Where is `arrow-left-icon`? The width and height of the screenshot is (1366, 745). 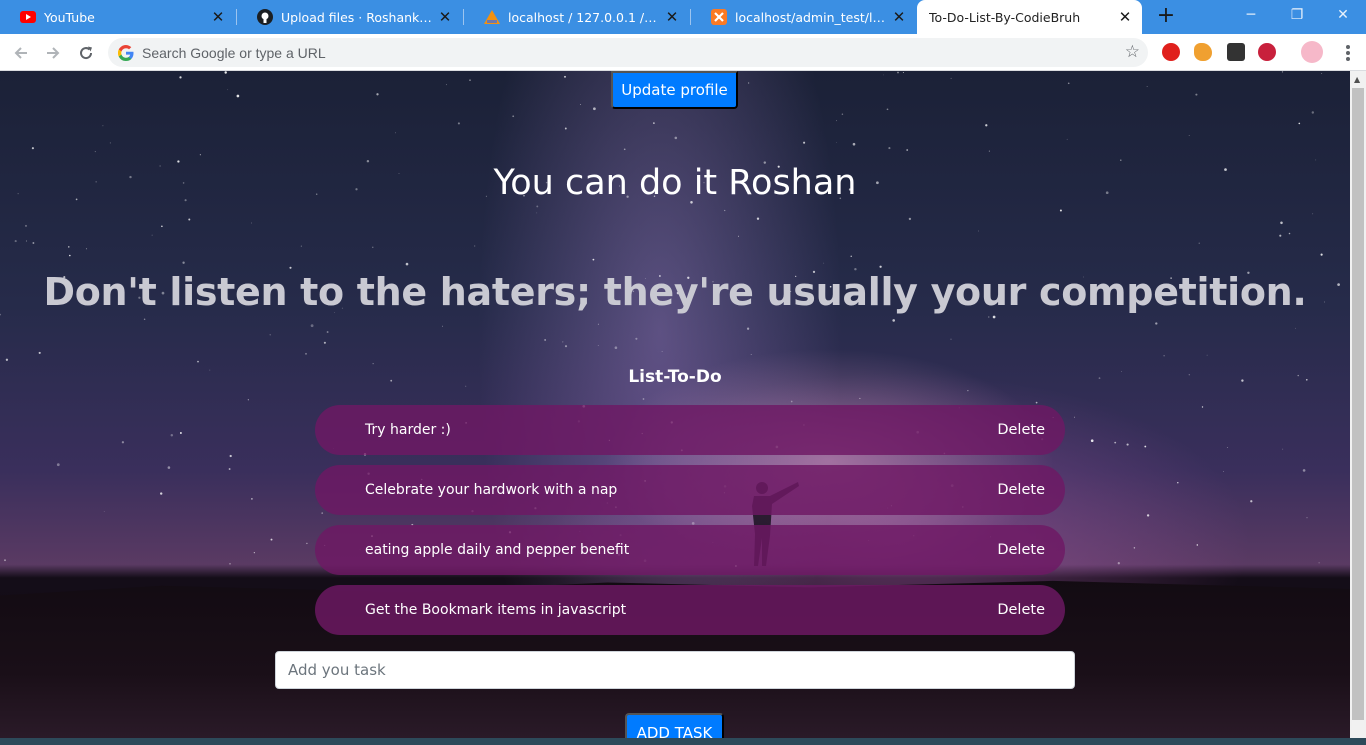
arrow-left-icon is located at coordinates (20, 53).